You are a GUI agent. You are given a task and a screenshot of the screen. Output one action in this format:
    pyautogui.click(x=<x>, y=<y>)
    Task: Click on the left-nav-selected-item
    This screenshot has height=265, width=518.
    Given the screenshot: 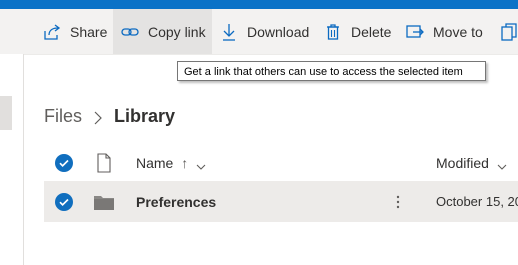 What is the action you would take?
    pyautogui.click(x=6, y=113)
    